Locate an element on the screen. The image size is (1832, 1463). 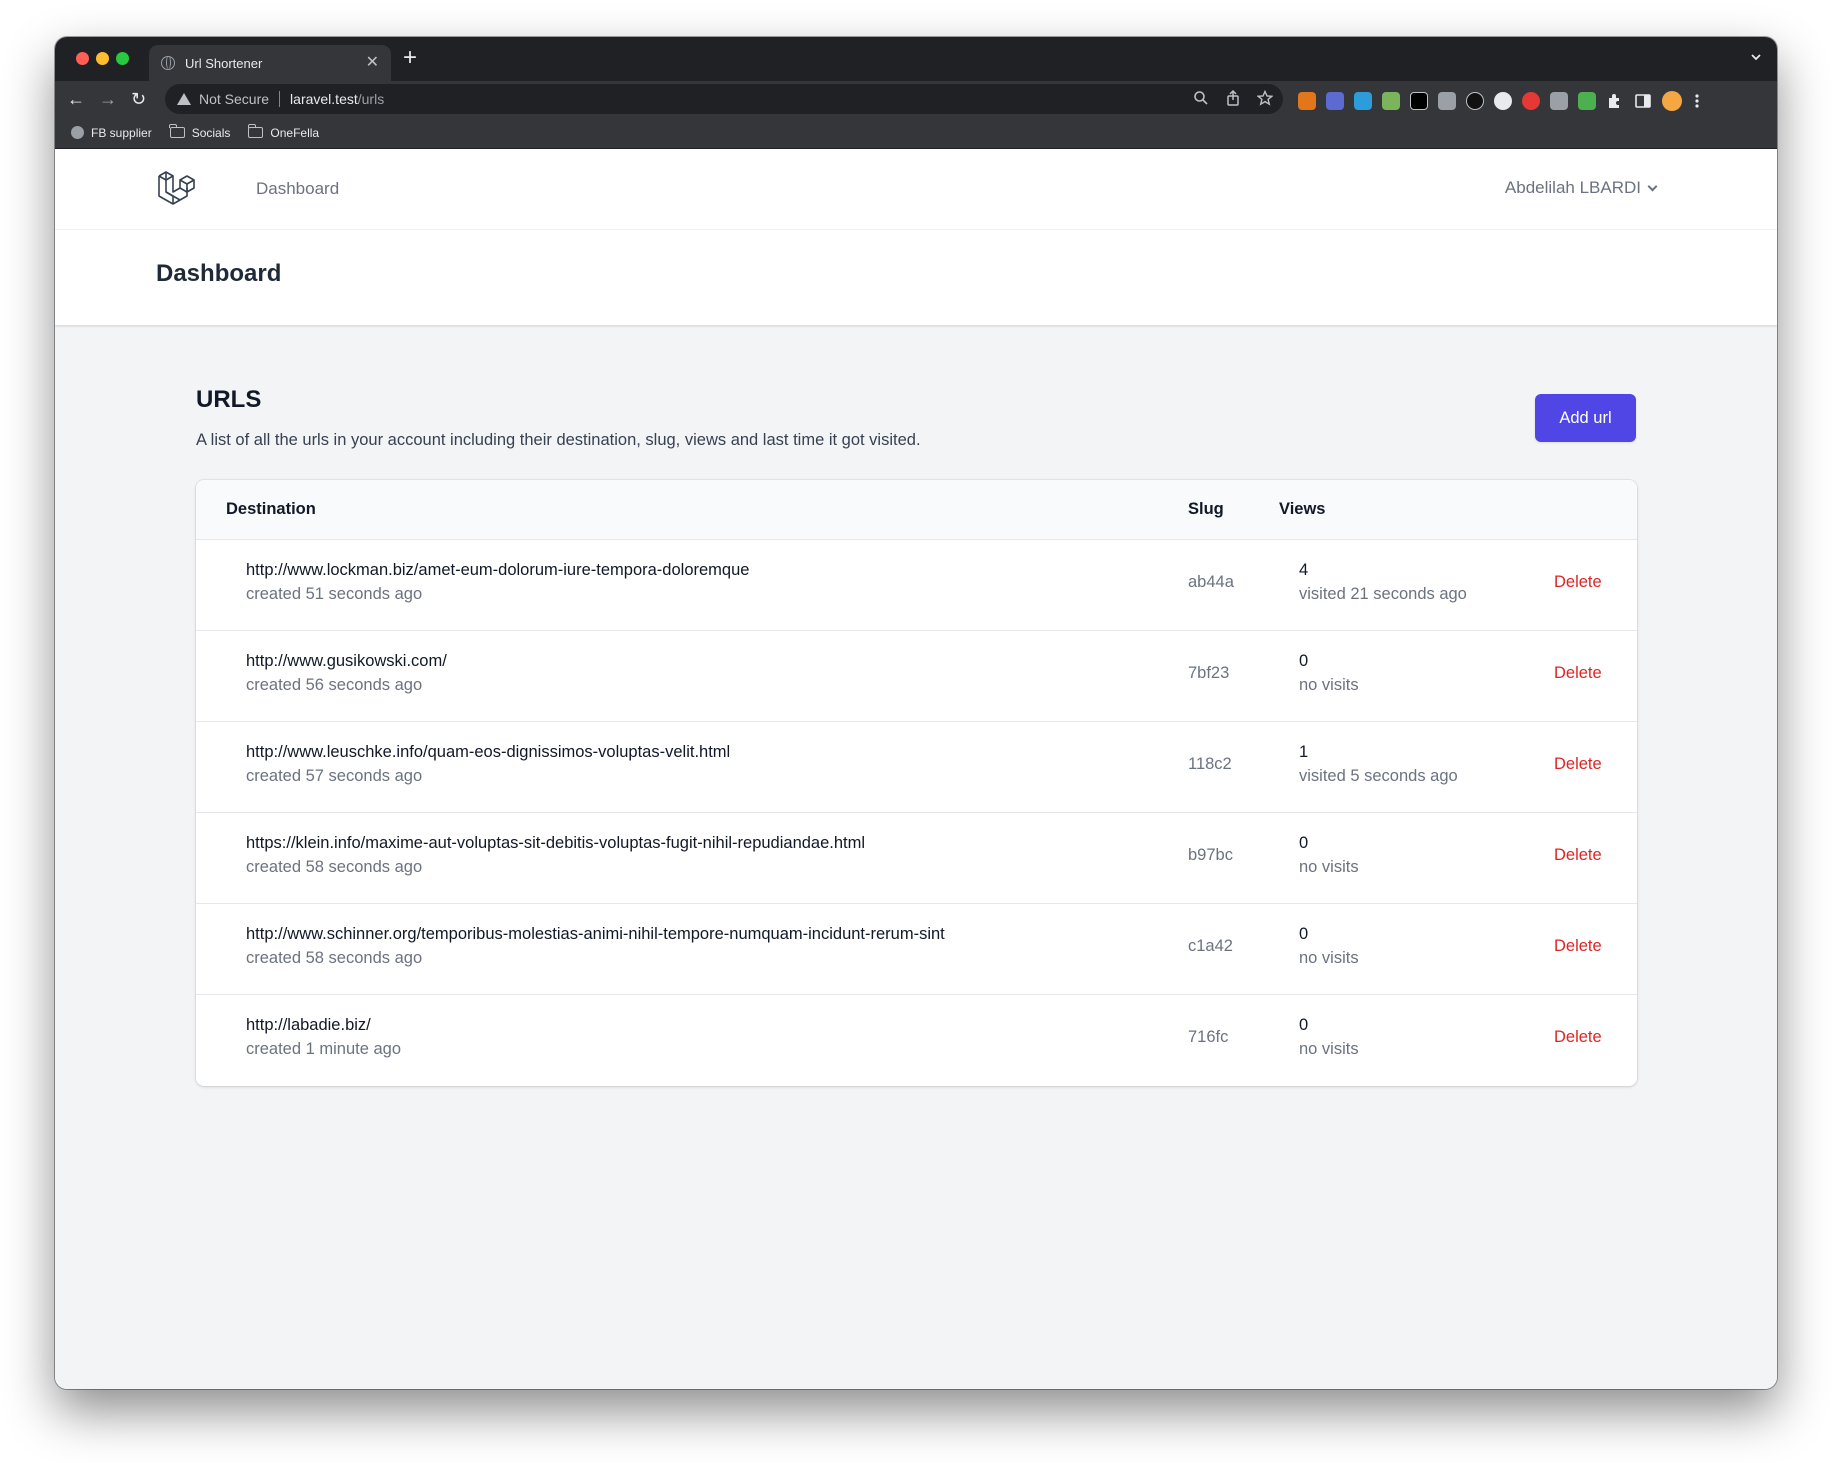
play-extension-icon is located at coordinates (1419, 101).